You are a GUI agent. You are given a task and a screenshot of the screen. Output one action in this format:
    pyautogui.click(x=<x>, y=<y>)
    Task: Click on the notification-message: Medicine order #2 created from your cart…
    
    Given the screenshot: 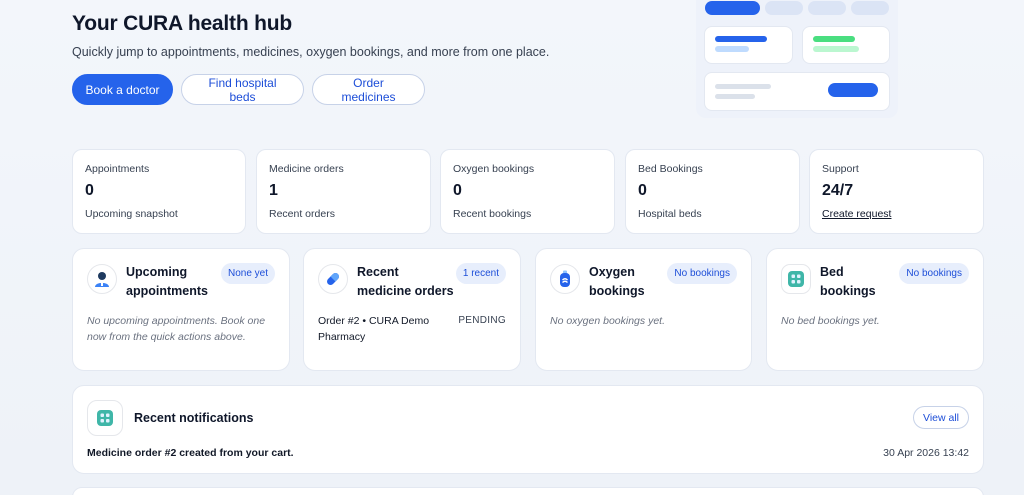 What is the action you would take?
    pyautogui.click(x=190, y=453)
    